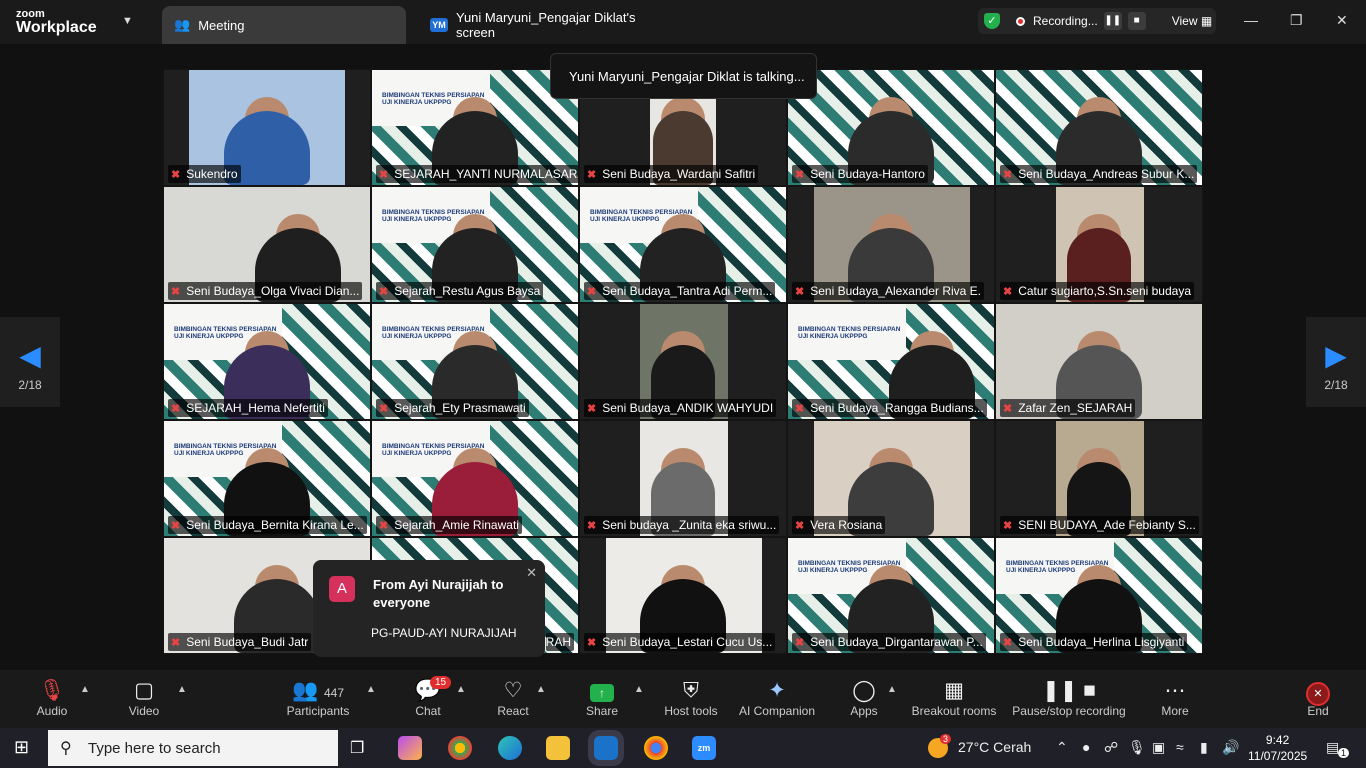  What do you see at coordinates (267, 127) in the screenshot?
I see `video-tile: ✖ Sukendro` at bounding box center [267, 127].